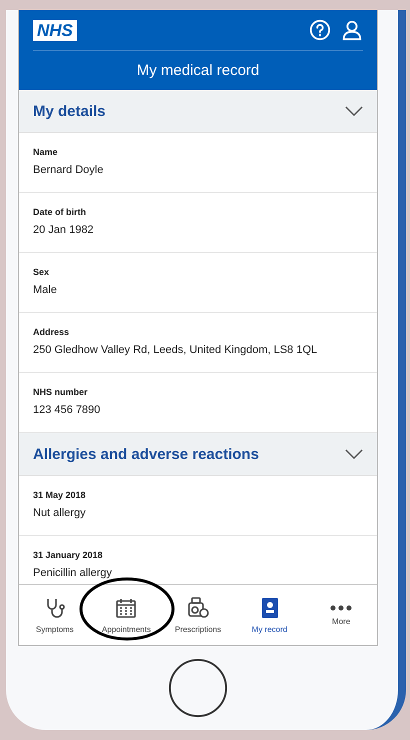 Image resolution: width=410 pixels, height=740 pixels. Describe the element at coordinates (69, 111) in the screenshot. I see `section-title: My details` at that location.